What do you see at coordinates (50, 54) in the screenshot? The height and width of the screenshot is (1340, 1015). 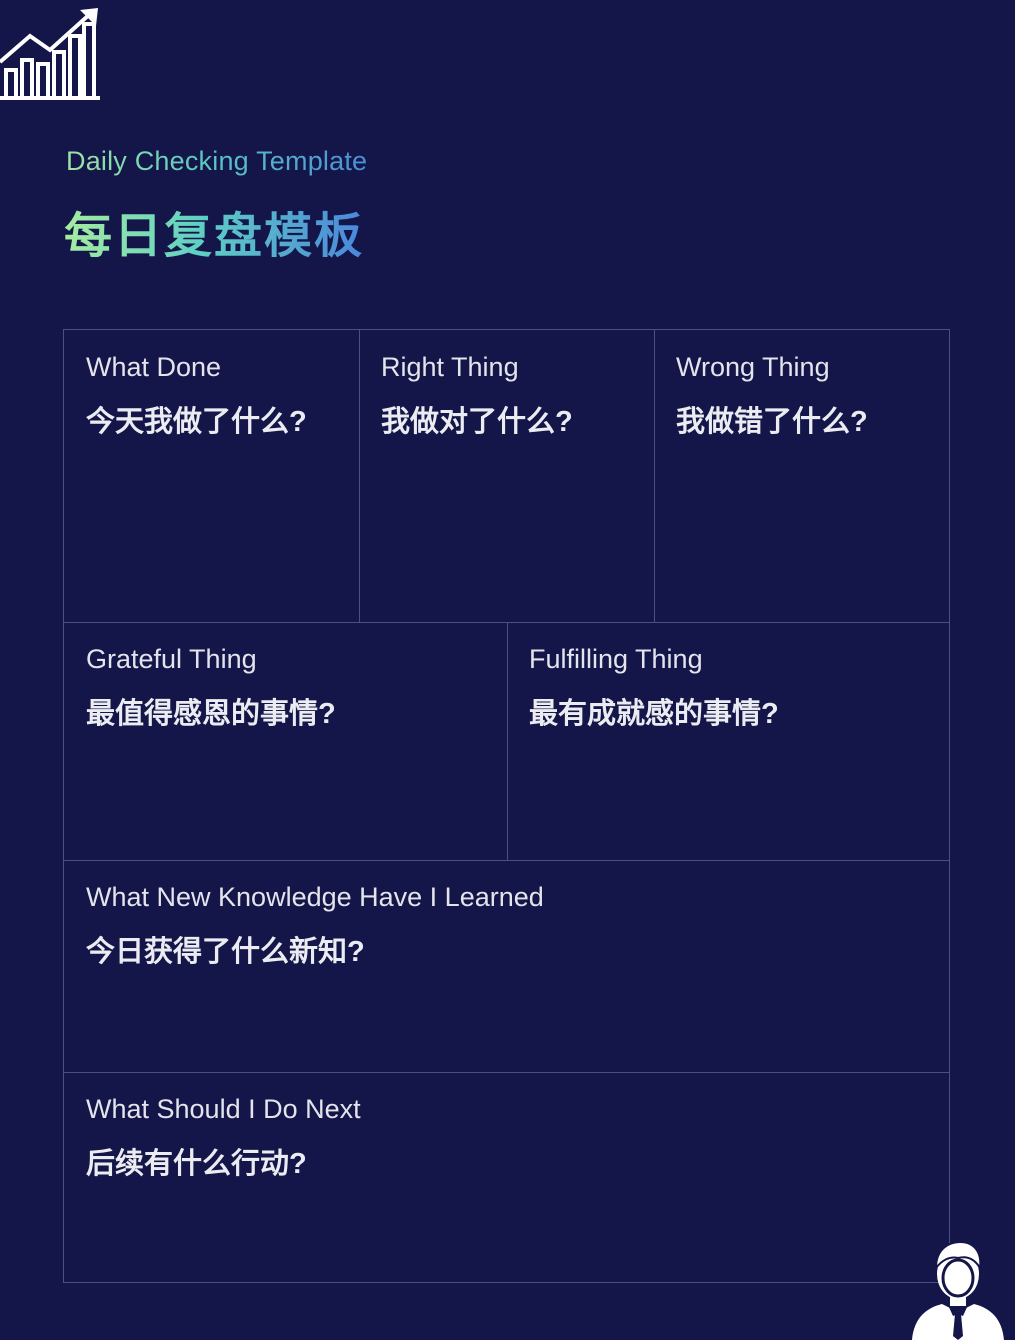 I see `growth-chart-icon` at bounding box center [50, 54].